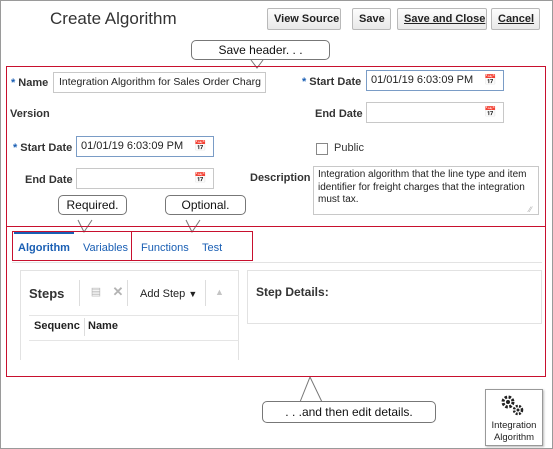 This screenshot has width=553, height=449. What do you see at coordinates (132, 146) in the screenshot?
I see `start-date-value: 01/01/19 6:03:09 PM` at bounding box center [132, 146].